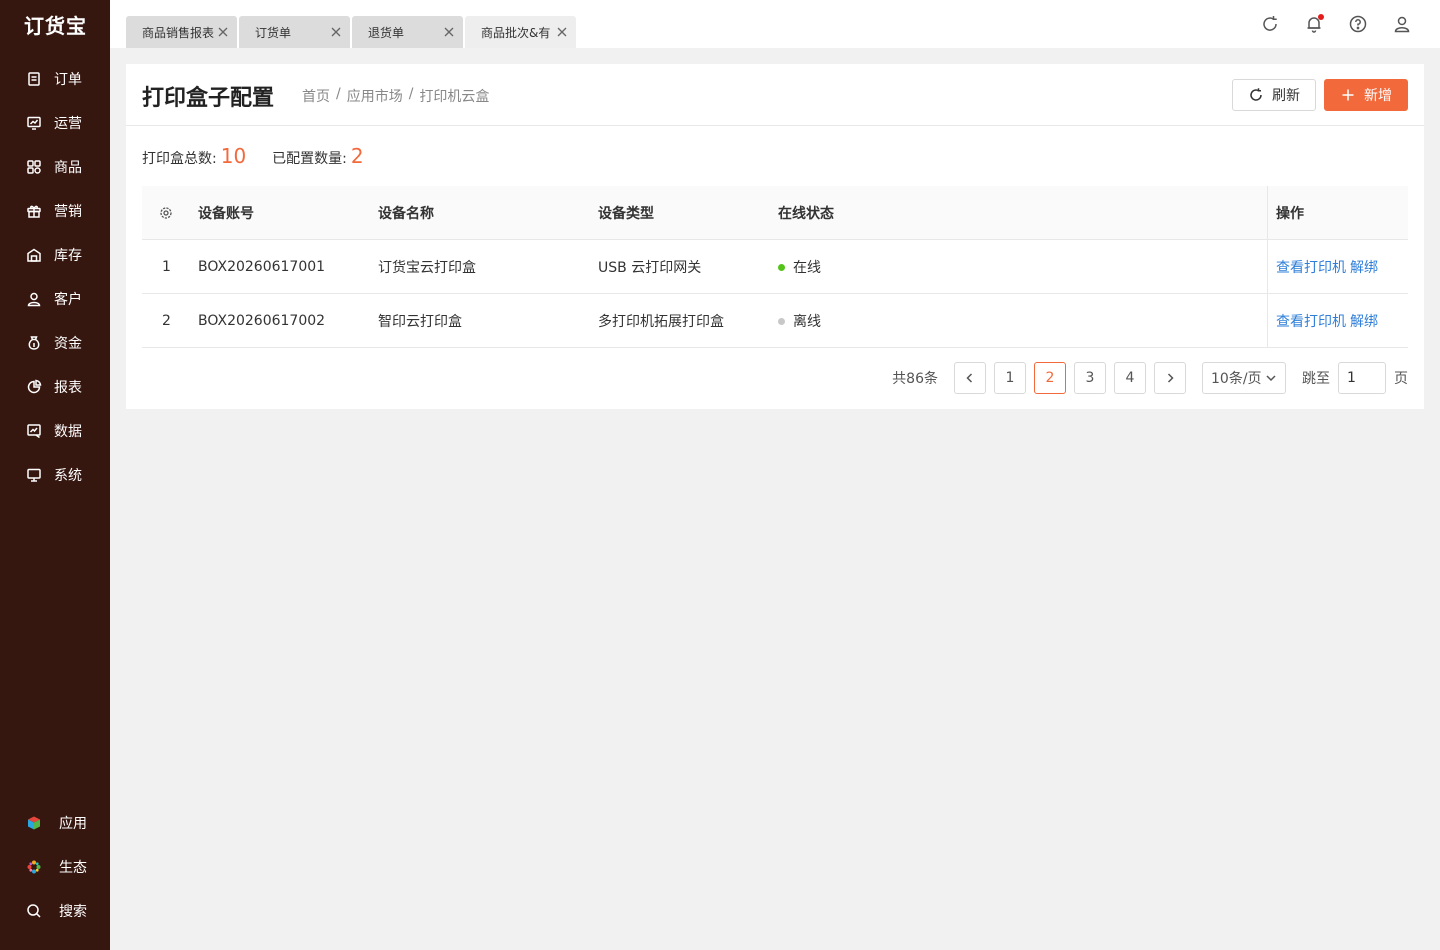  What do you see at coordinates (316, 96) in the screenshot?
I see `breadcrumb-home: 首页` at bounding box center [316, 96].